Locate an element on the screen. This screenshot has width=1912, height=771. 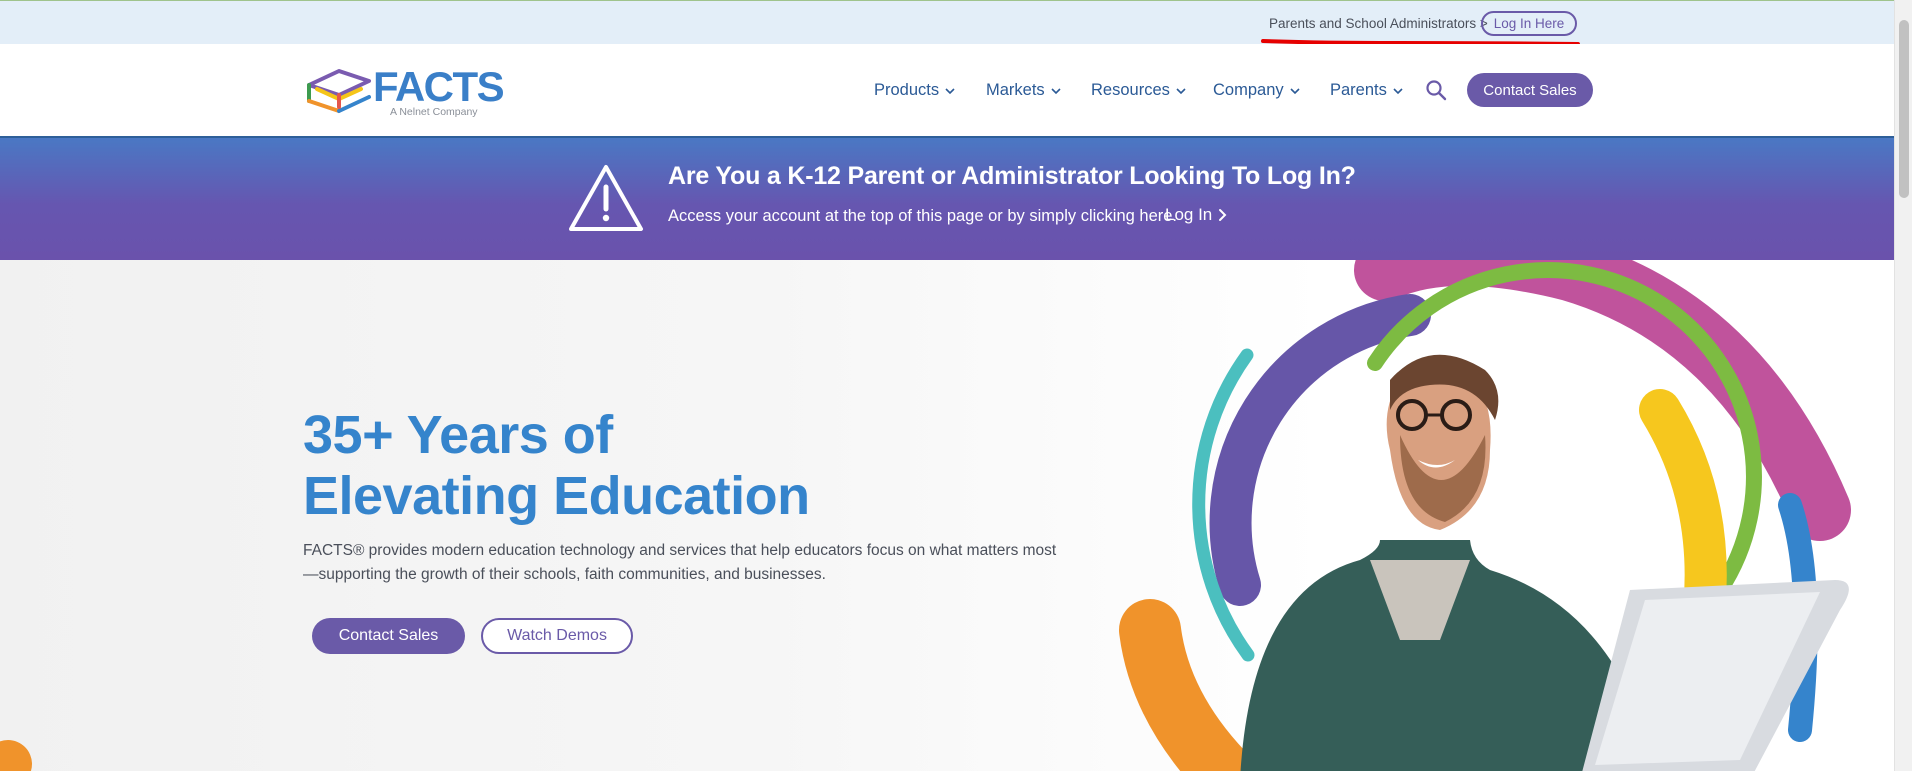
warning-icon is located at coordinates (606, 198).